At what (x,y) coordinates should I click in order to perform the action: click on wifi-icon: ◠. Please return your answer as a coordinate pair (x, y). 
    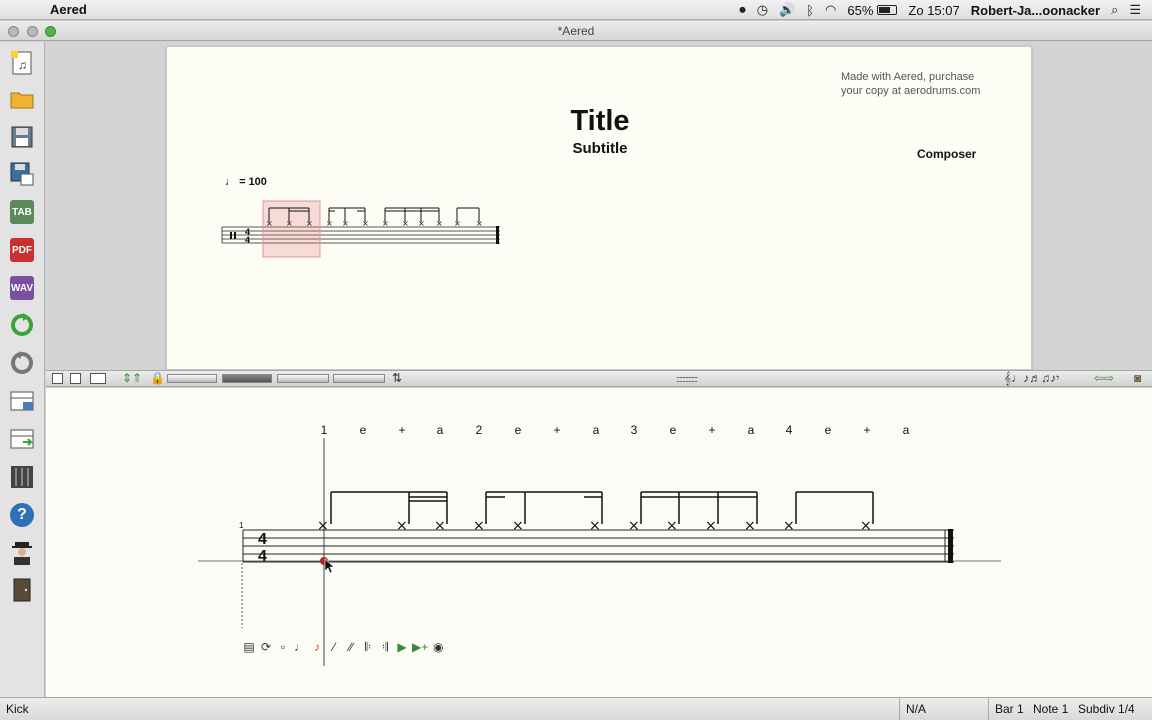
    Looking at the image, I should click on (830, 10).